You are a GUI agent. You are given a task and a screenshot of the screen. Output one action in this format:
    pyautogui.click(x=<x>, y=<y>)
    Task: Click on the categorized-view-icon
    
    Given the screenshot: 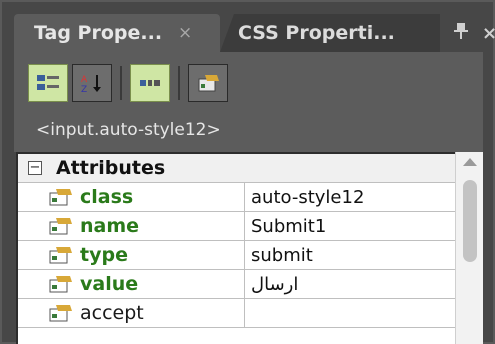 What is the action you would take?
    pyautogui.click(x=48, y=82)
    